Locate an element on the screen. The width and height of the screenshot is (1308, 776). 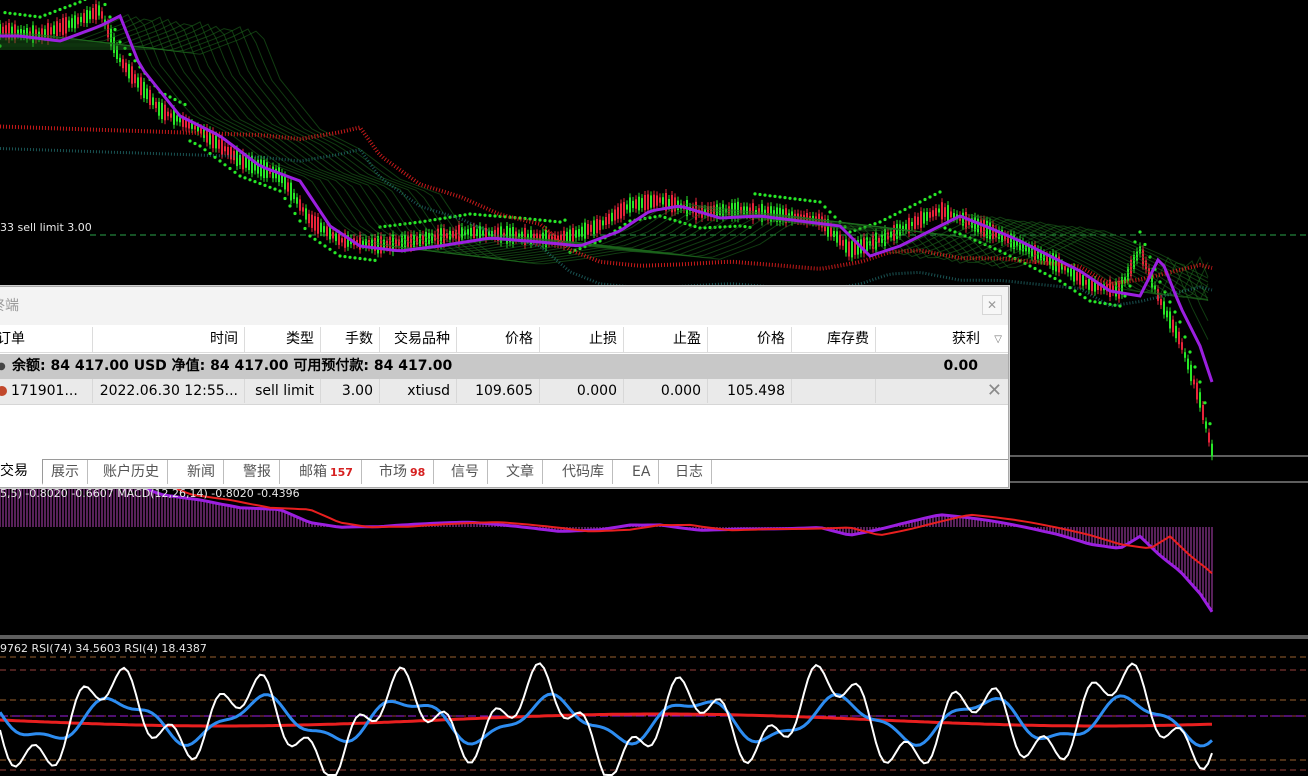
terminal-titlebar: 终端 ✕ is located at coordinates (504, 306).